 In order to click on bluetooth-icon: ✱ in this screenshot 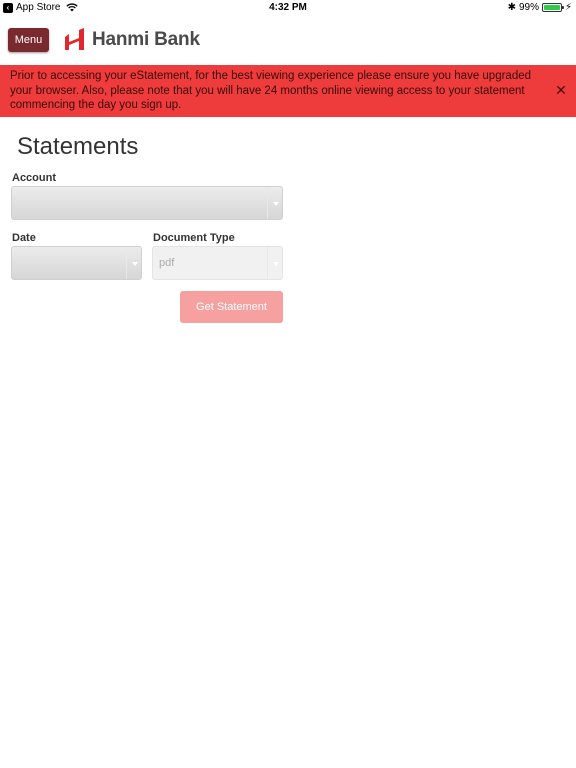, I will do `click(511, 7)`.